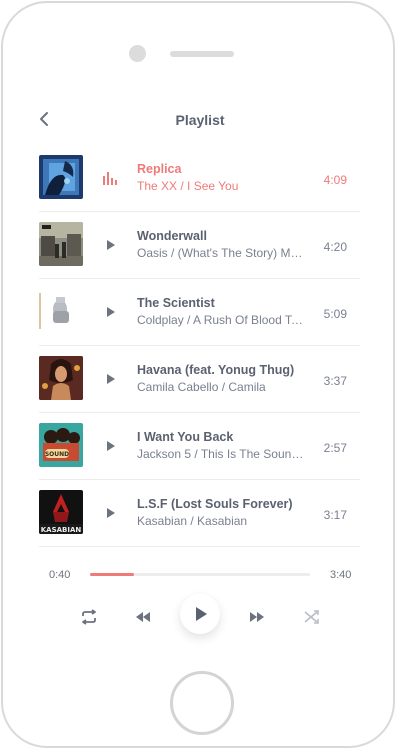  Describe the element at coordinates (61, 311) in the screenshot. I see `album-cover-rush-of-blood` at that location.